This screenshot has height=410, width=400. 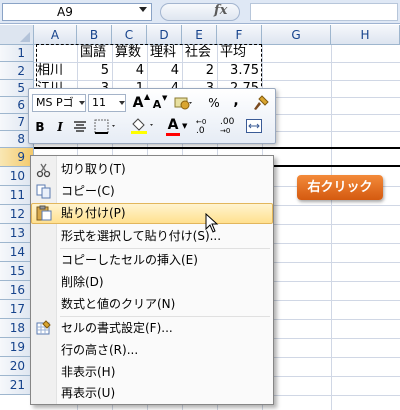 I want to click on percent-button: %, so click(x=214, y=103).